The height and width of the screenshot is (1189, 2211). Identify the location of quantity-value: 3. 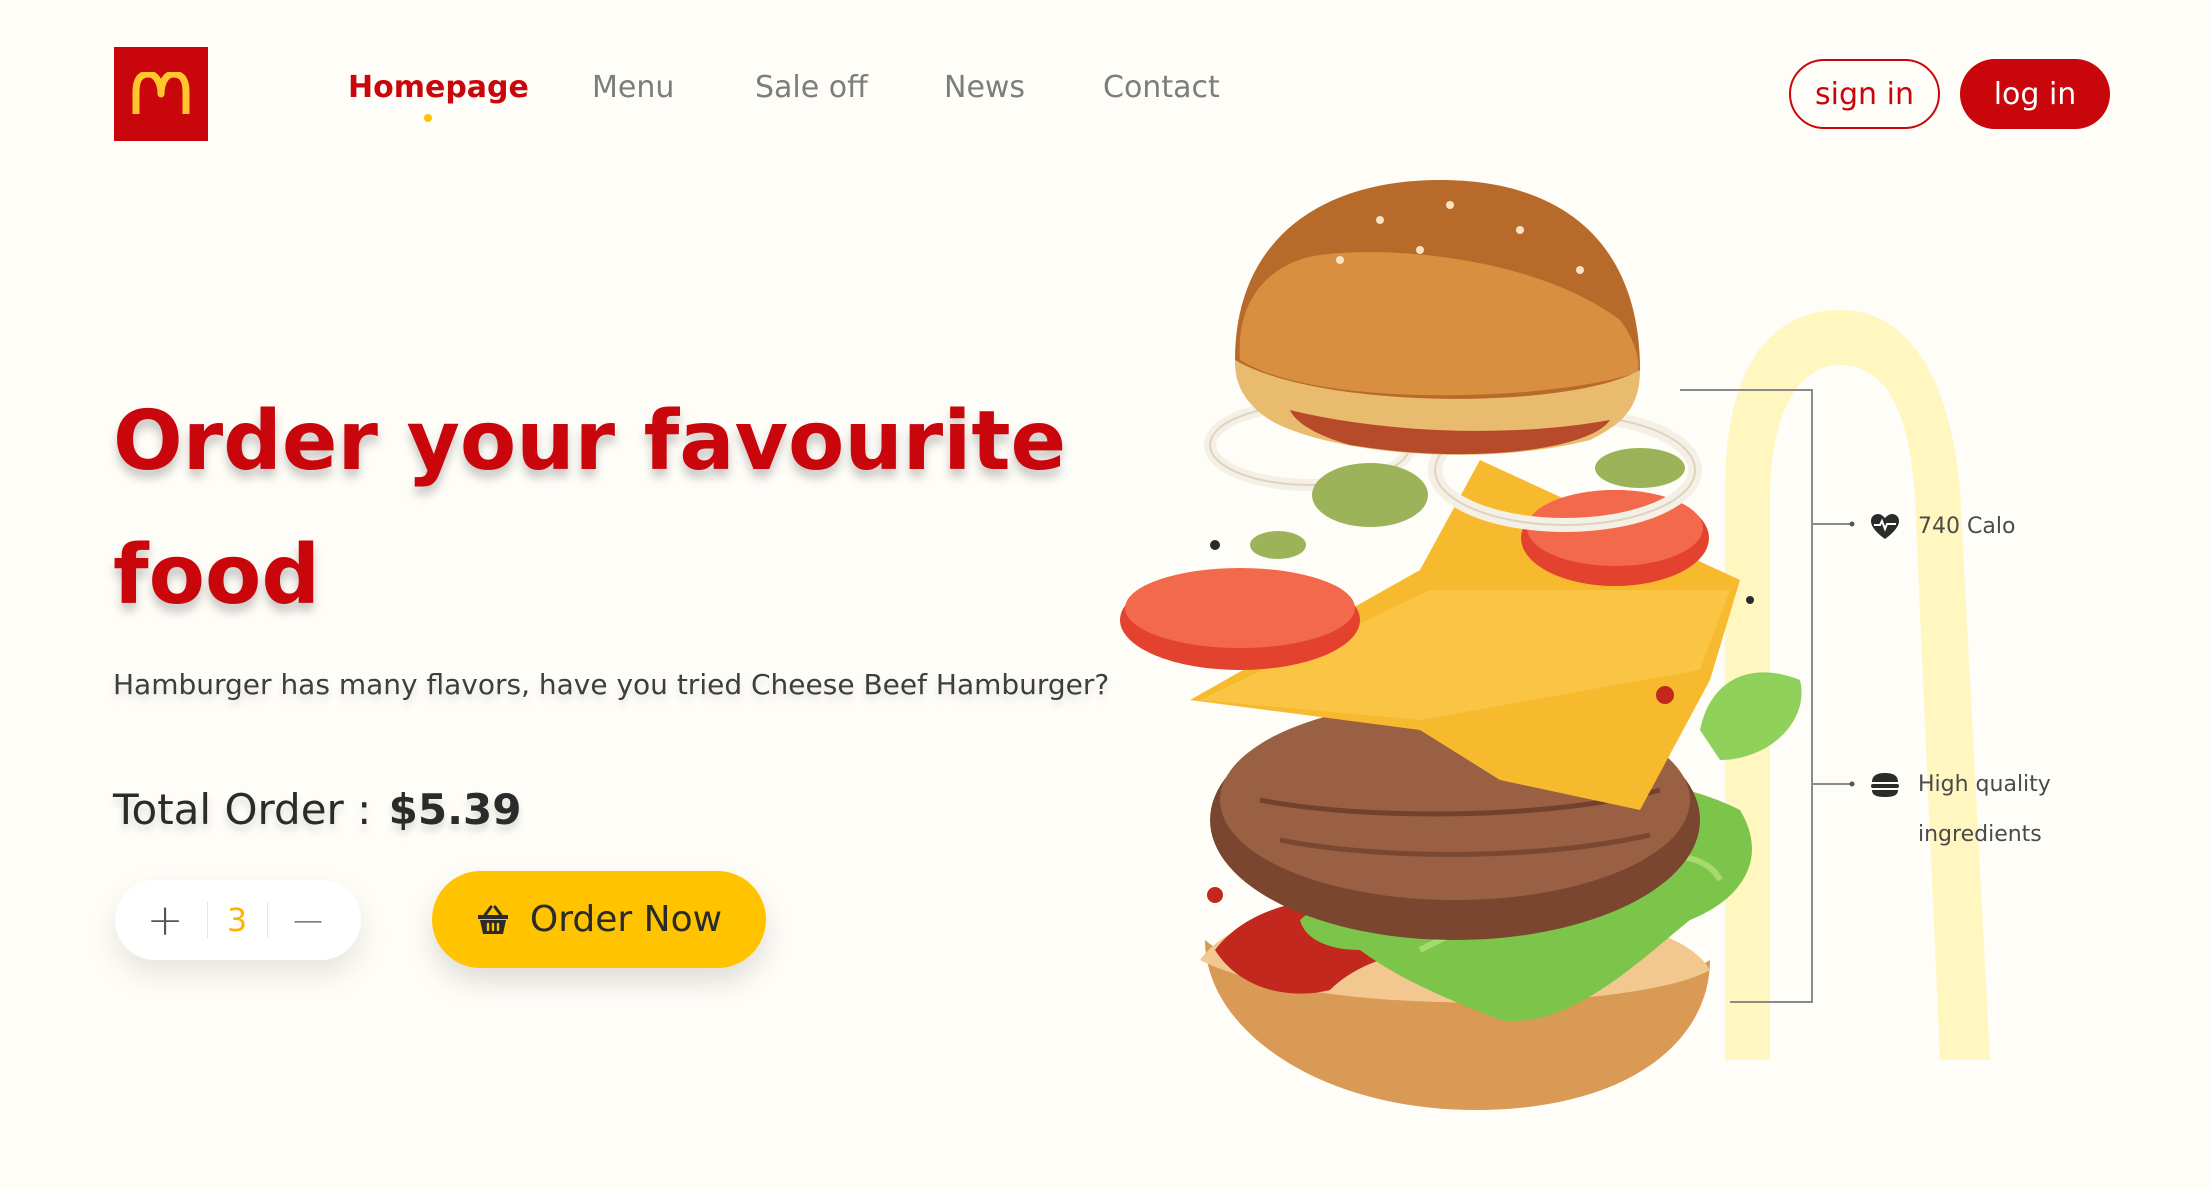
(237, 920).